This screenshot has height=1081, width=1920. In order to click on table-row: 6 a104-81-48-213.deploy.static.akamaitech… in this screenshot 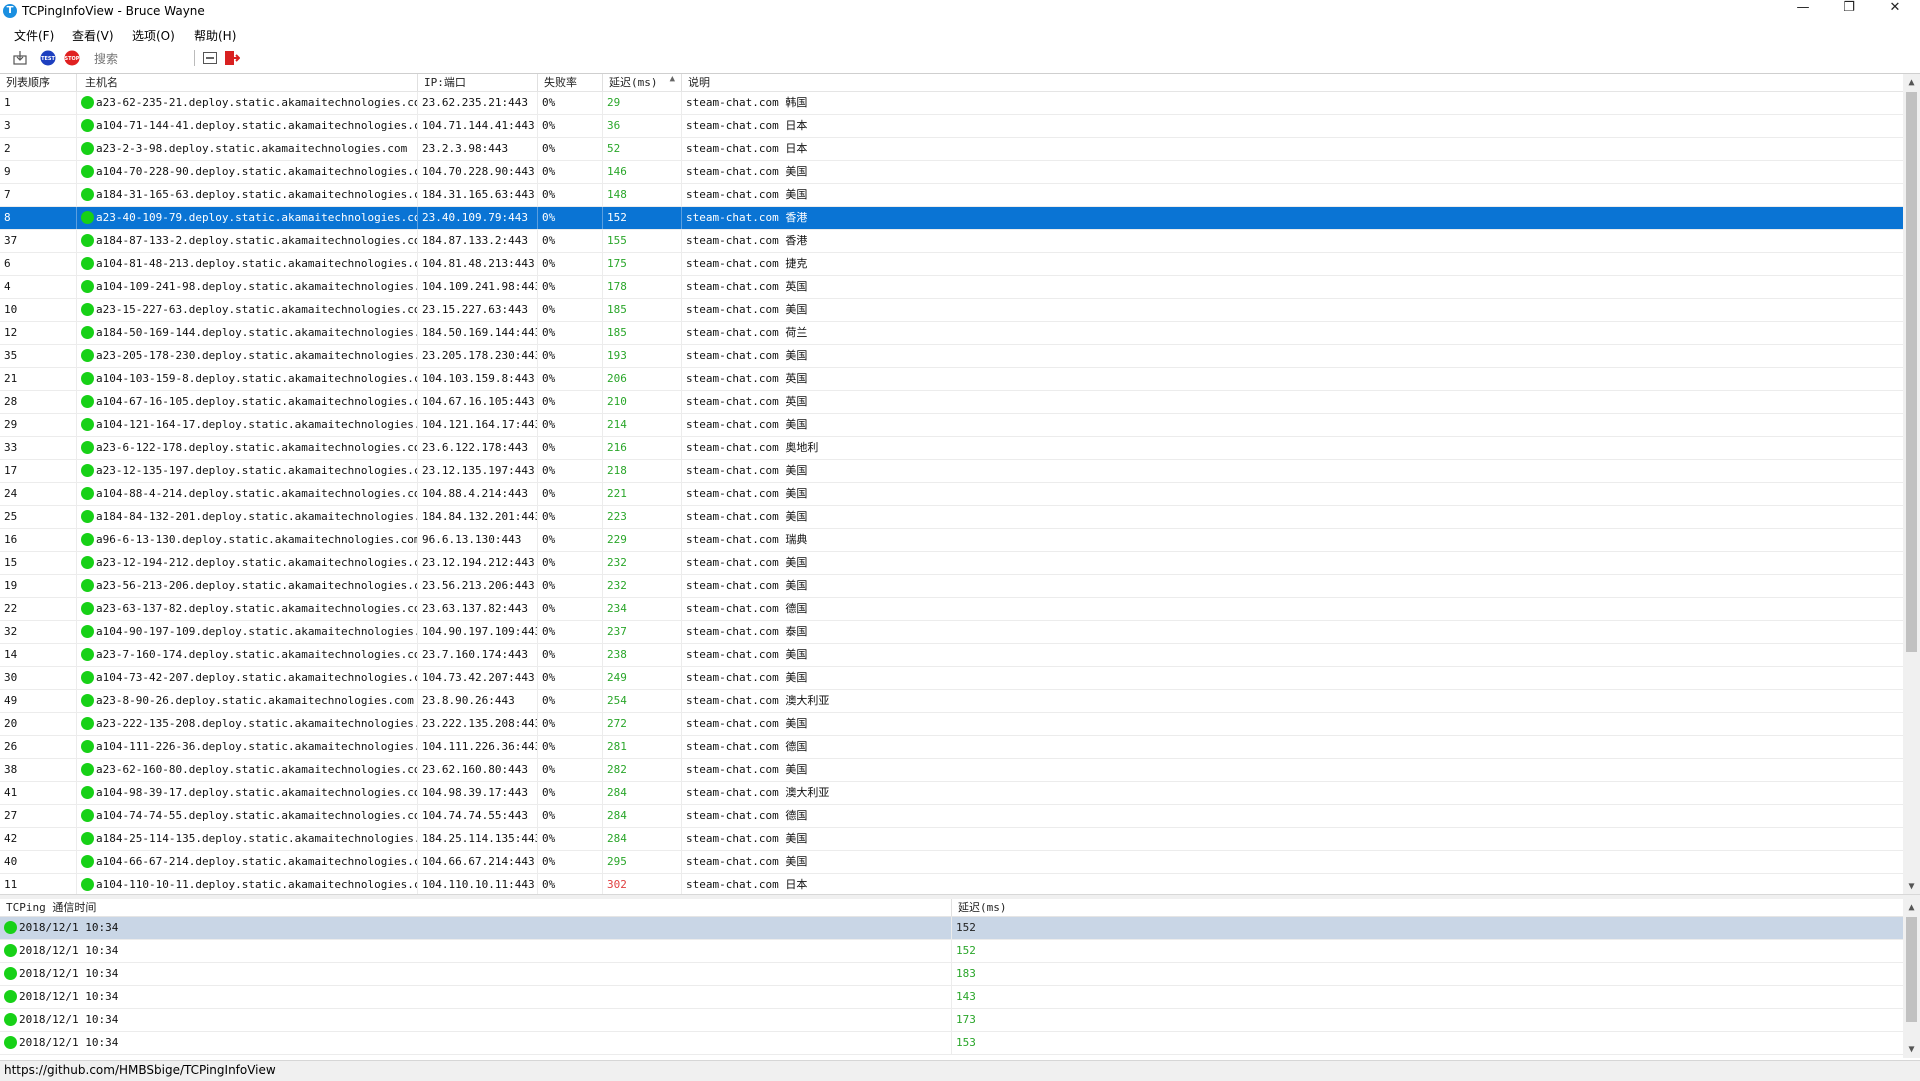, I will do `click(951, 264)`.